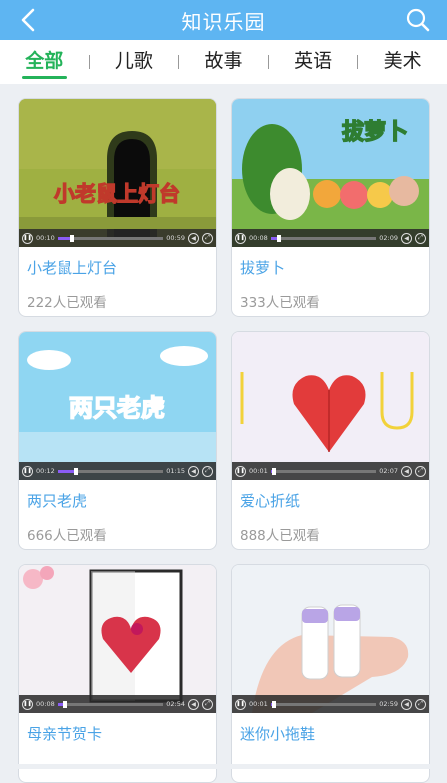  I want to click on video-card: 小老鼠上灯台 ❚❚ 00:10 00:59 ◀ ⤢ 小老鼠上灯台 222人已观看, so click(117, 207).